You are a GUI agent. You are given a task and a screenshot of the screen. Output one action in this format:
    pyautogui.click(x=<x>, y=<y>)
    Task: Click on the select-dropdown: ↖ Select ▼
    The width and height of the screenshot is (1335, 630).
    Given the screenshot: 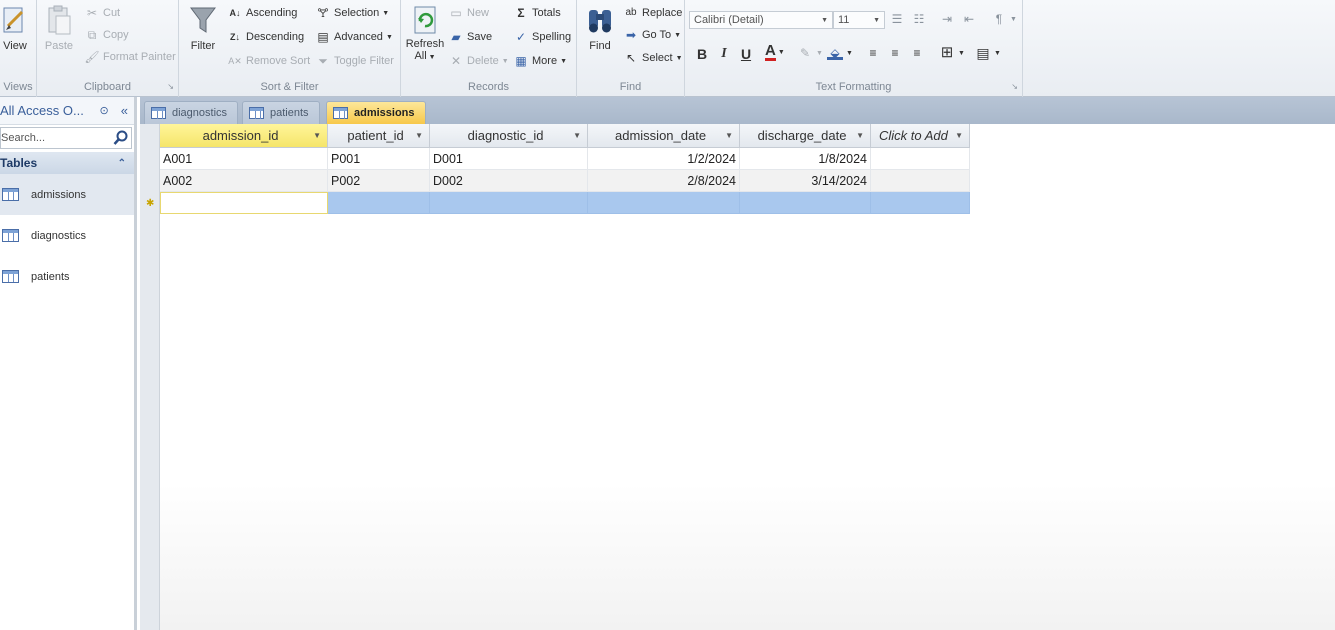 What is the action you would take?
    pyautogui.click(x=653, y=58)
    